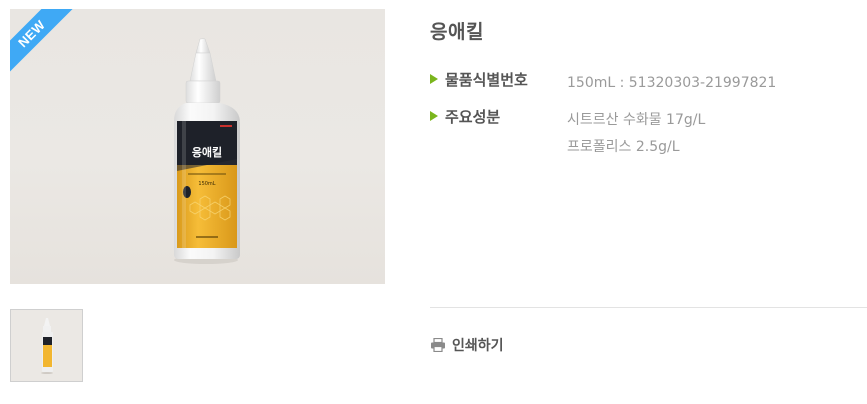 The width and height of the screenshot is (867, 404). What do you see at coordinates (648, 307) in the screenshot?
I see `section-divider` at bounding box center [648, 307].